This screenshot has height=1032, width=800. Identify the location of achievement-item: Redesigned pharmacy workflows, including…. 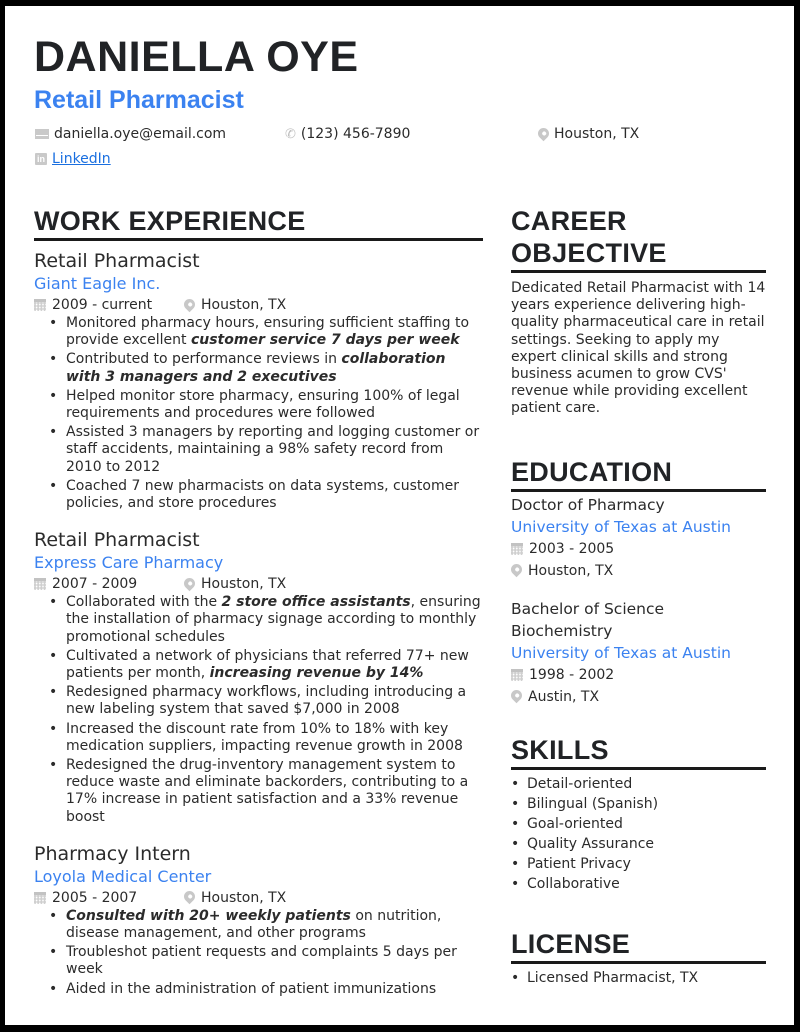
(264, 701).